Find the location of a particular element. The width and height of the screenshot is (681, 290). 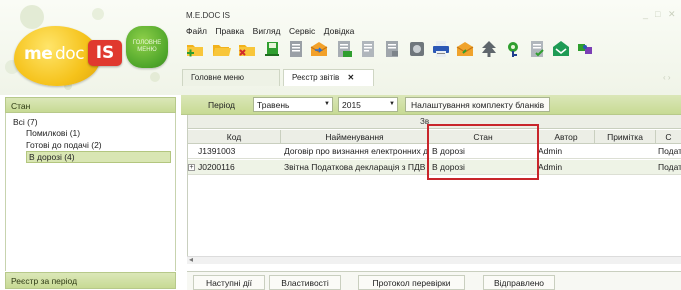

tab-label: Реєстр звітів is located at coordinates (316, 77).